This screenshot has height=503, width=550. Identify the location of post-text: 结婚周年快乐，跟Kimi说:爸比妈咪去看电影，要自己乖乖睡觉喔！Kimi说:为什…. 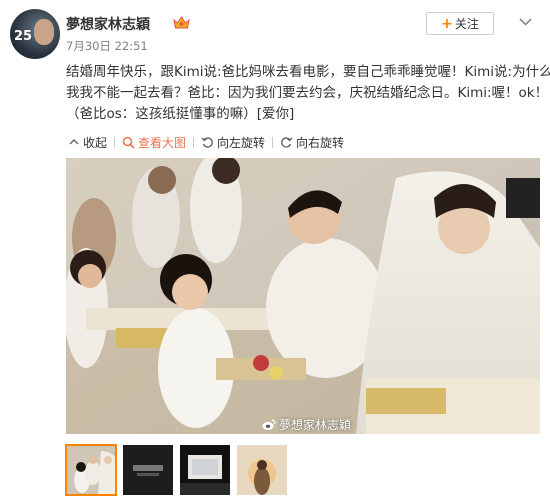
(308, 93).